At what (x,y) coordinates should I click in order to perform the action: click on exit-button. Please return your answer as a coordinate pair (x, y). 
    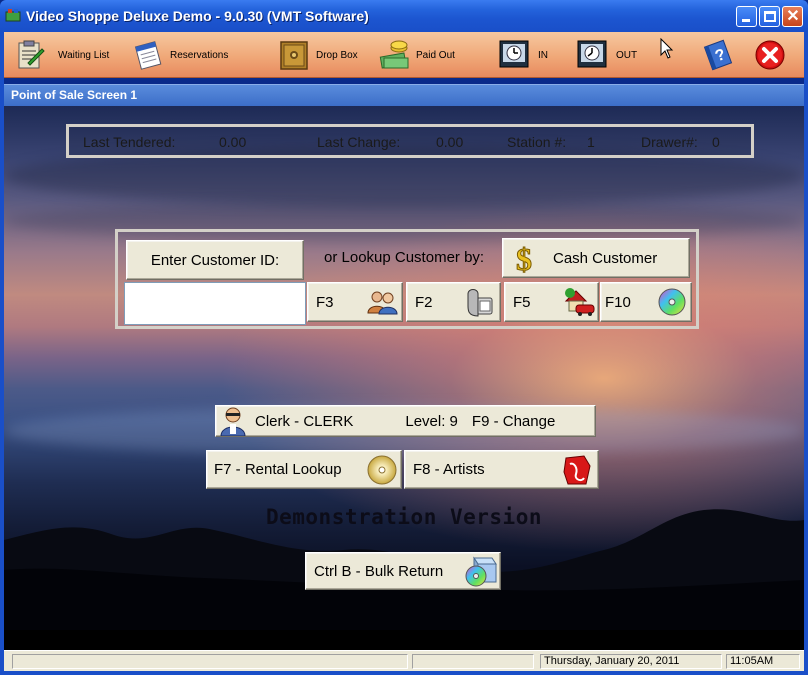
    Looking at the image, I should click on (770, 55).